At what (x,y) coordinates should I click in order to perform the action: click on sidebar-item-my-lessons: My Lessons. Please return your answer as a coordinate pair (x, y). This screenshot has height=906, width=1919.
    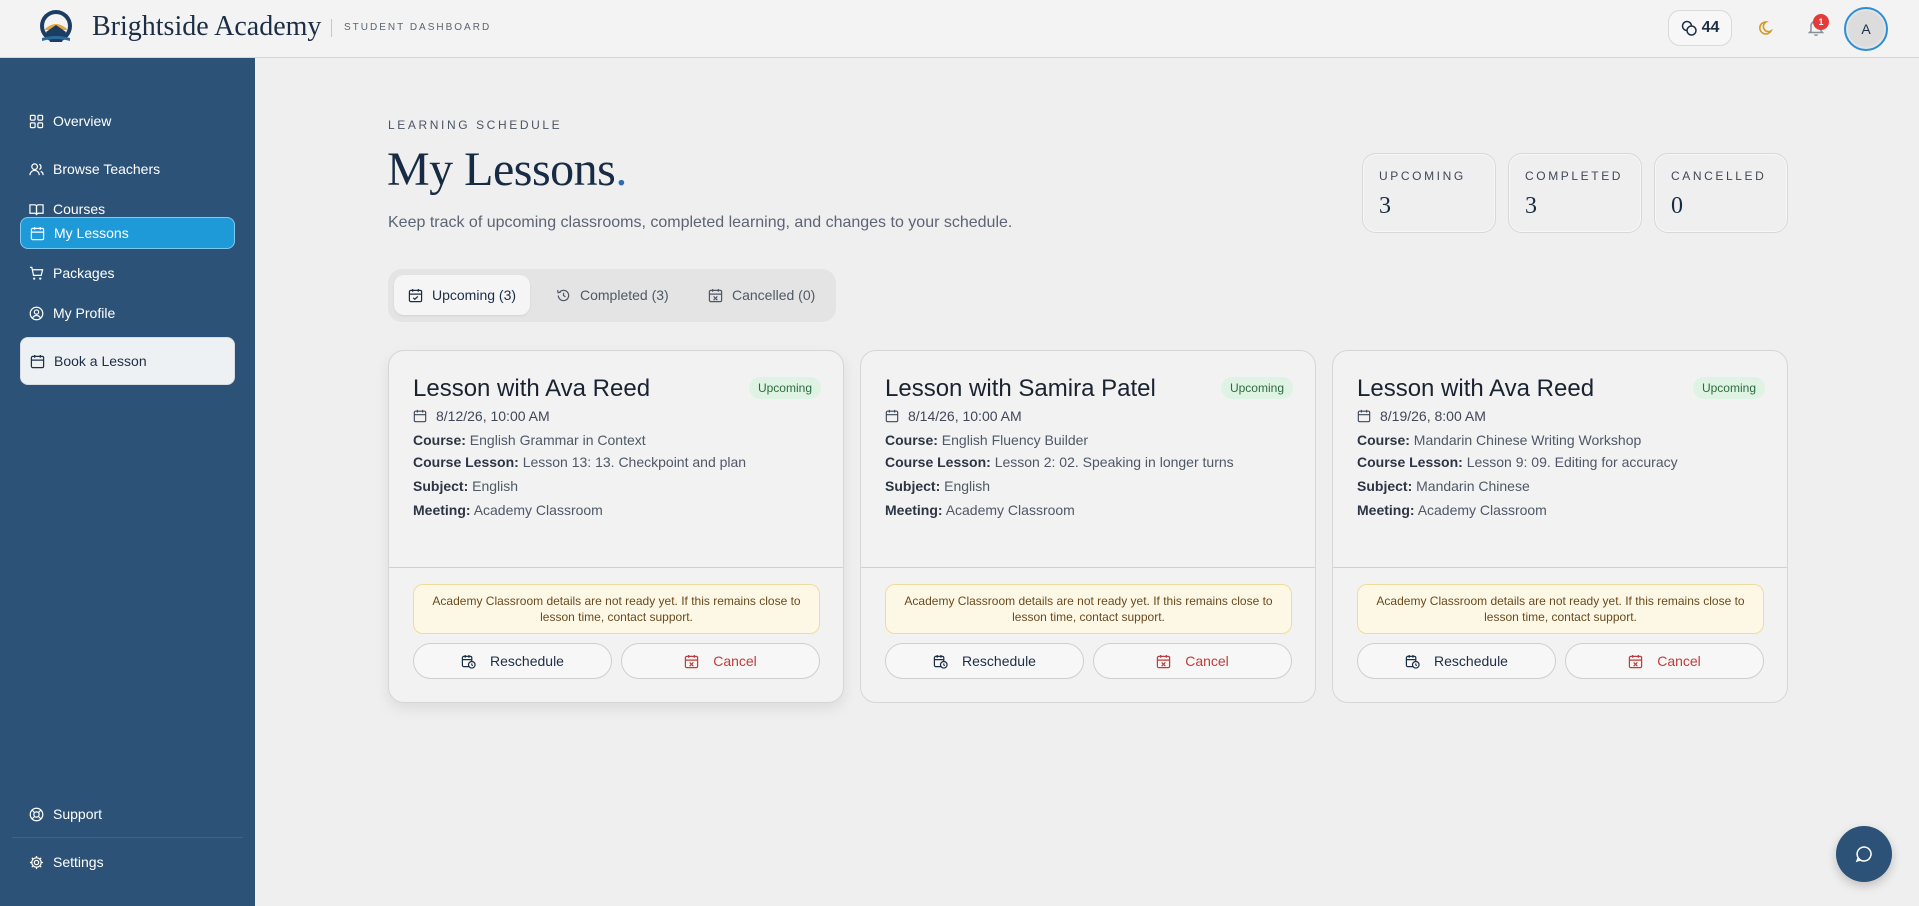
    Looking at the image, I should click on (127, 233).